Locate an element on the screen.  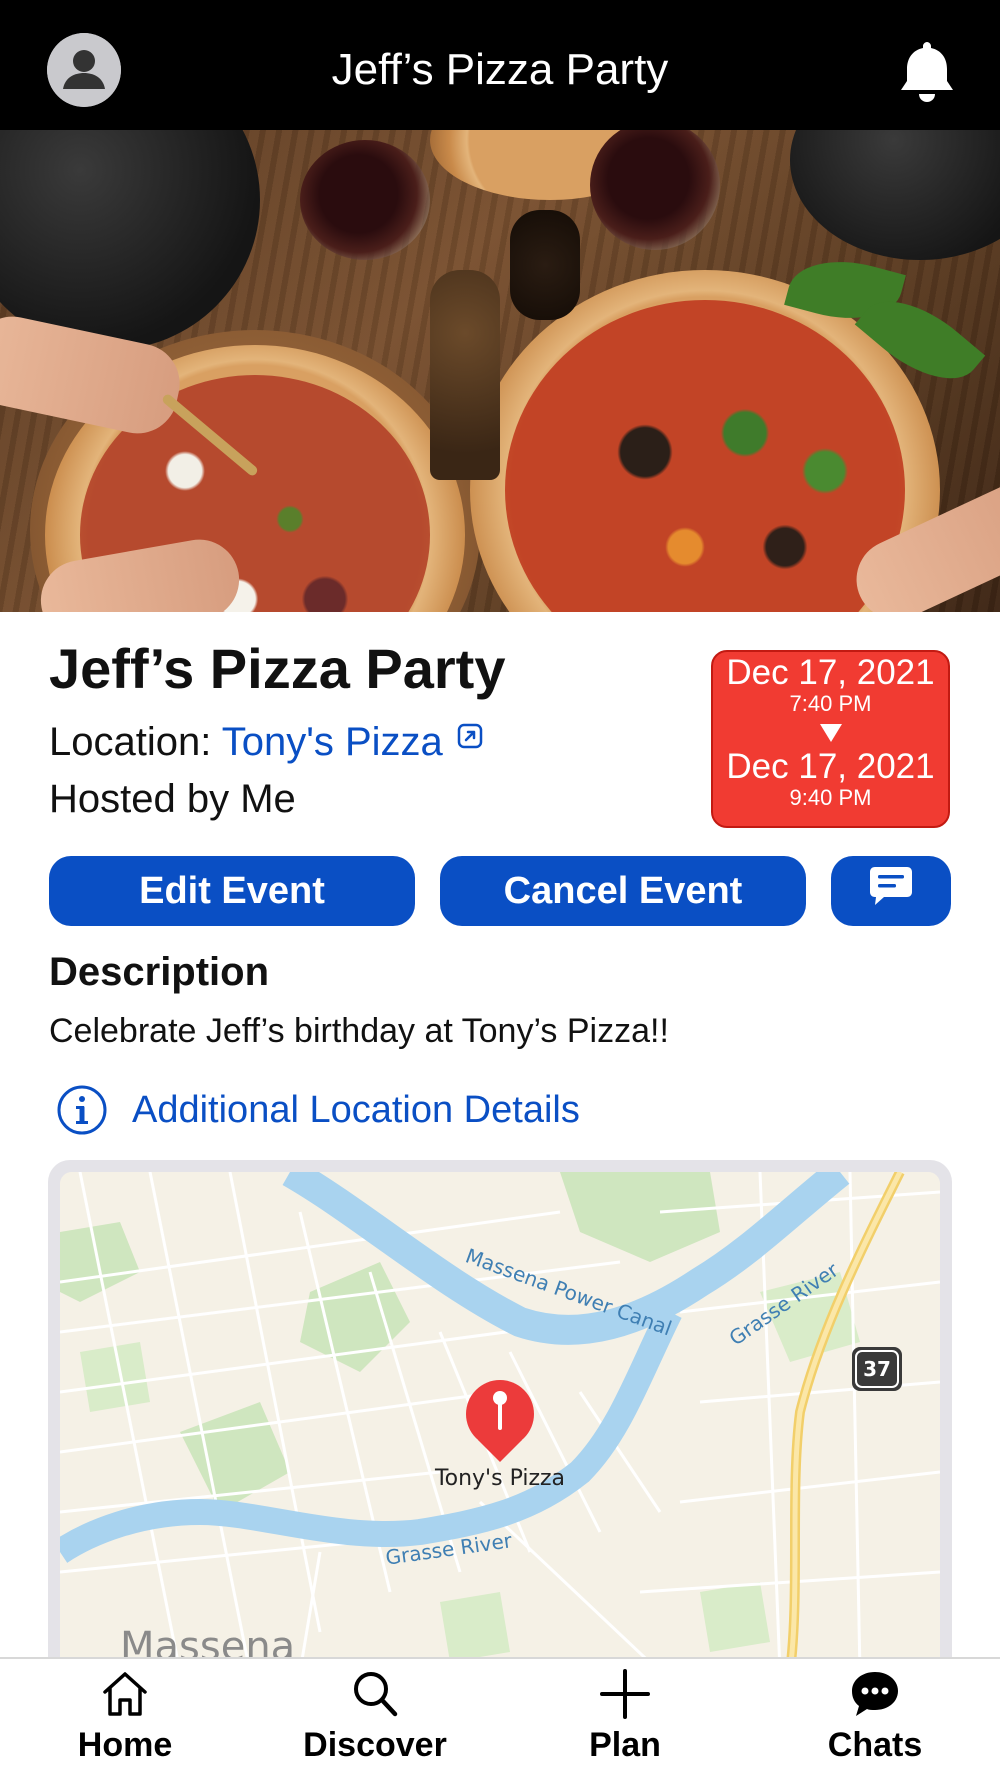
event-chat-button is located at coordinates (891, 891).